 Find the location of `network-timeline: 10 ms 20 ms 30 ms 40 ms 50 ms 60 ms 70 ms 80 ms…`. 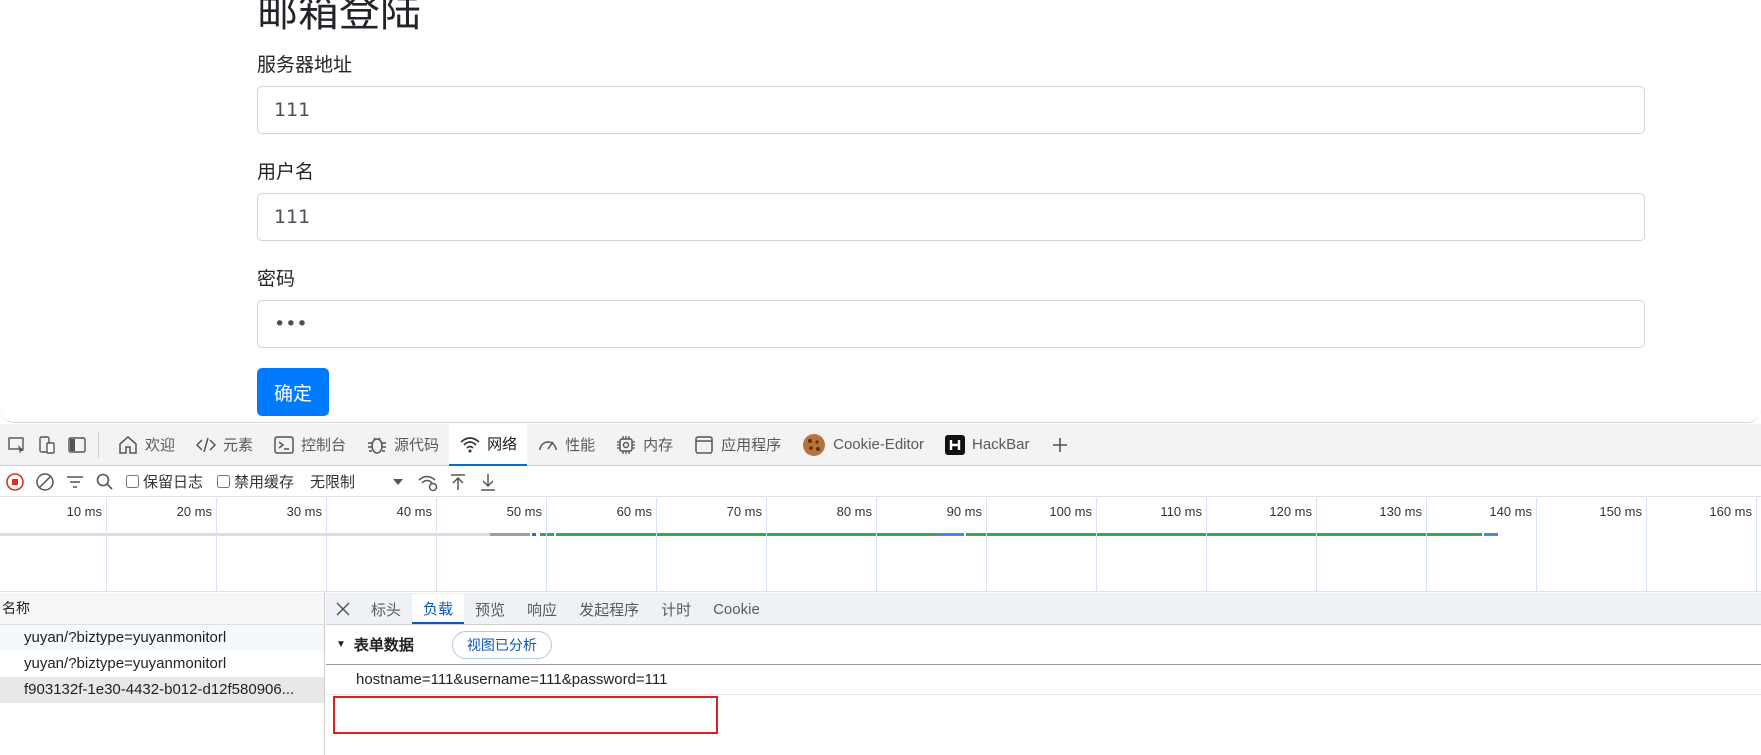

network-timeline: 10 ms 20 ms 30 ms 40 ms 50 ms 60 ms 70 ms 80 ms… is located at coordinates (880, 545).